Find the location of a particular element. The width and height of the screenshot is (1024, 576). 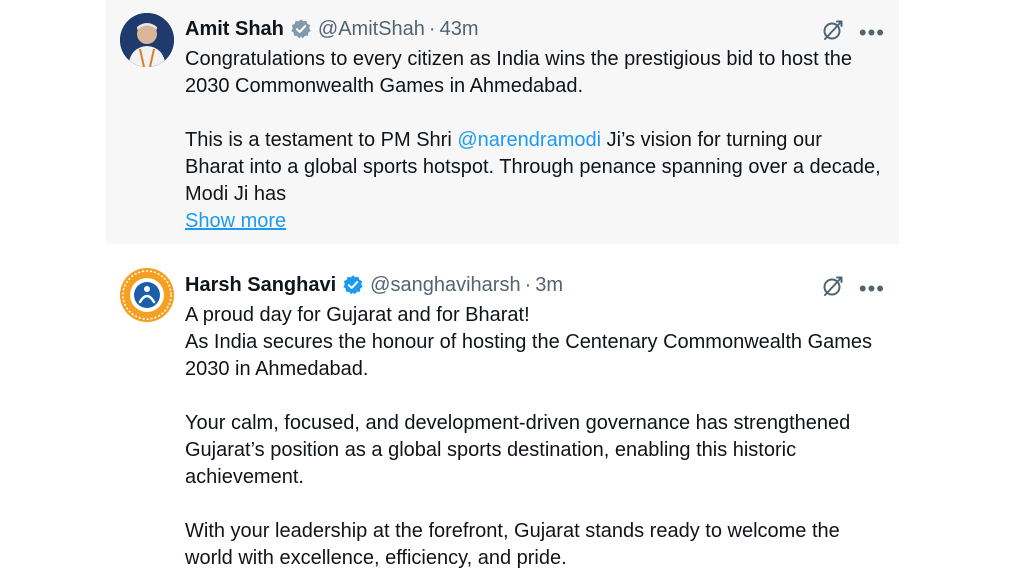

avatar-emblem is located at coordinates (147, 295).